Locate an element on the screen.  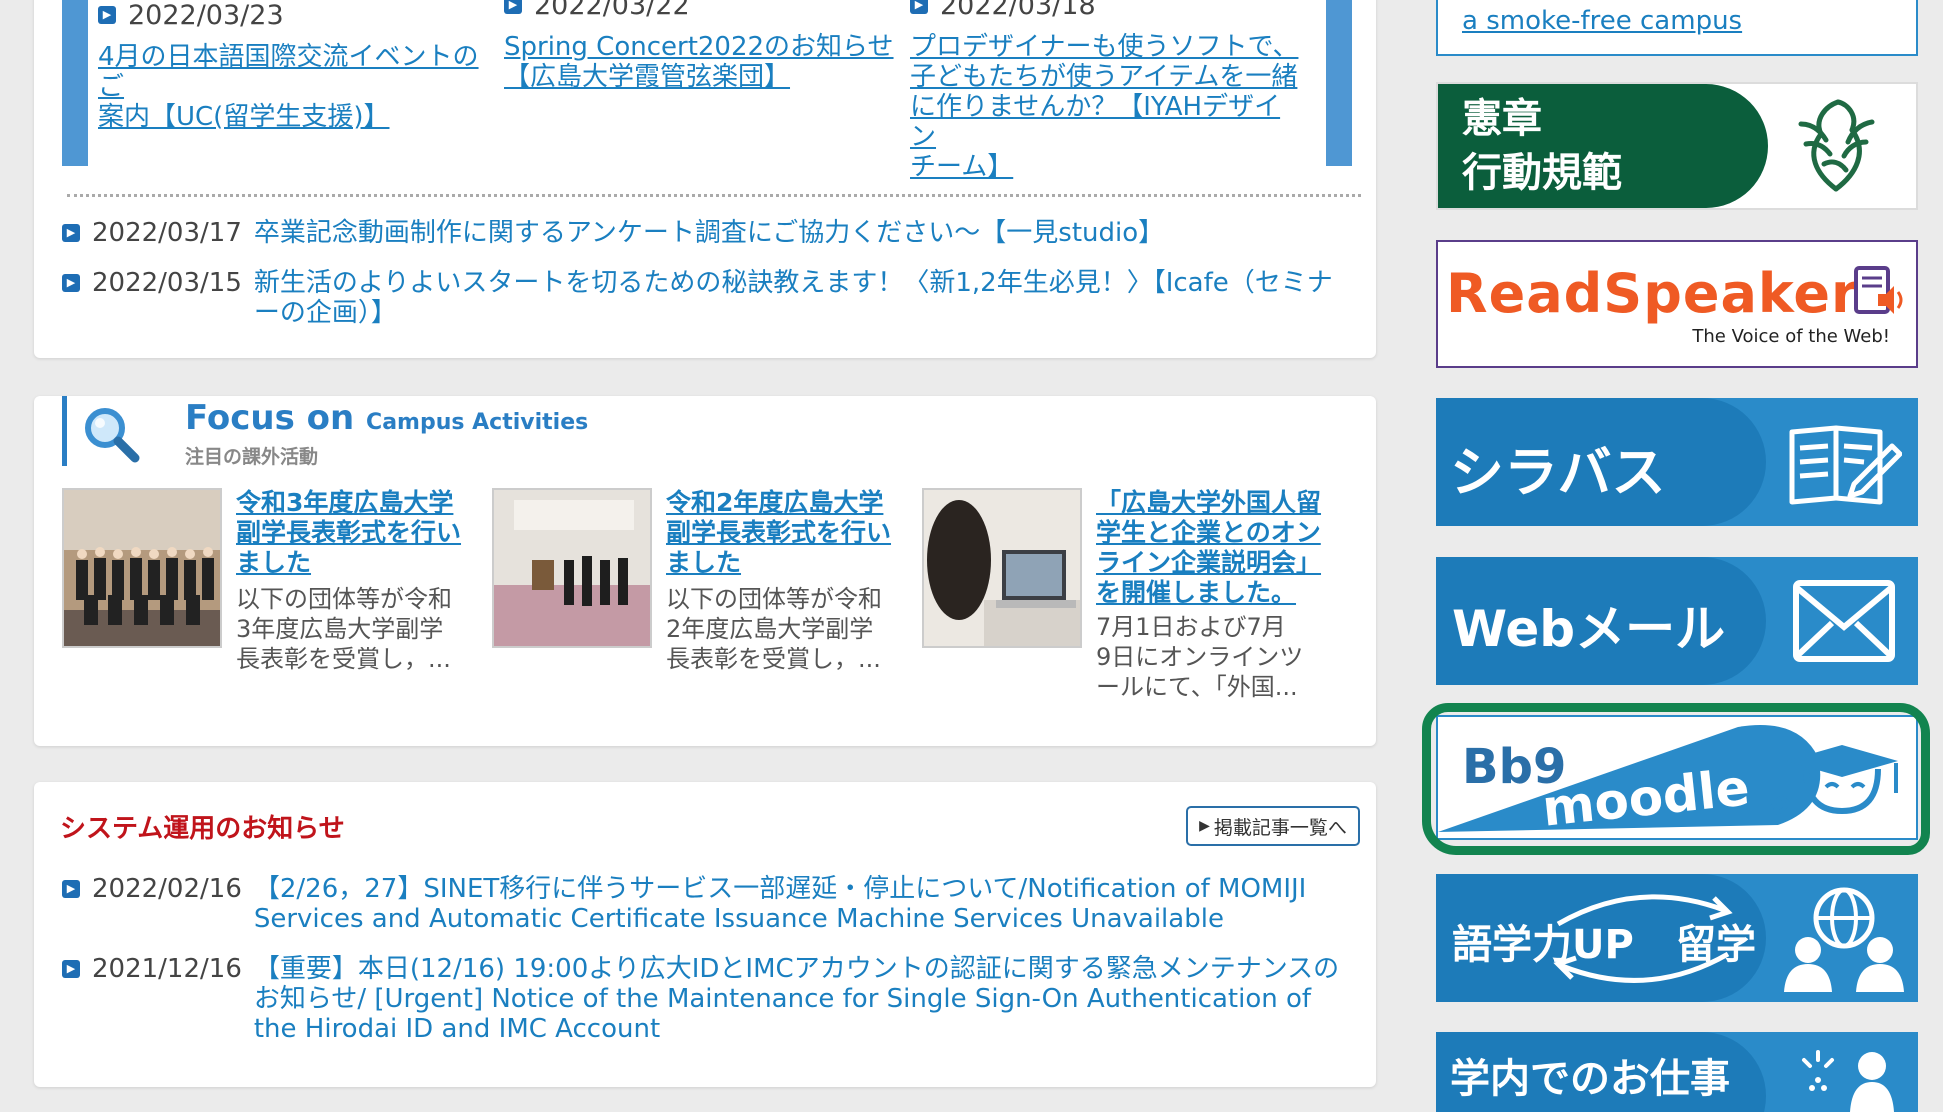
charter-banner: 憲章 行動規範 is located at coordinates (1677, 146).